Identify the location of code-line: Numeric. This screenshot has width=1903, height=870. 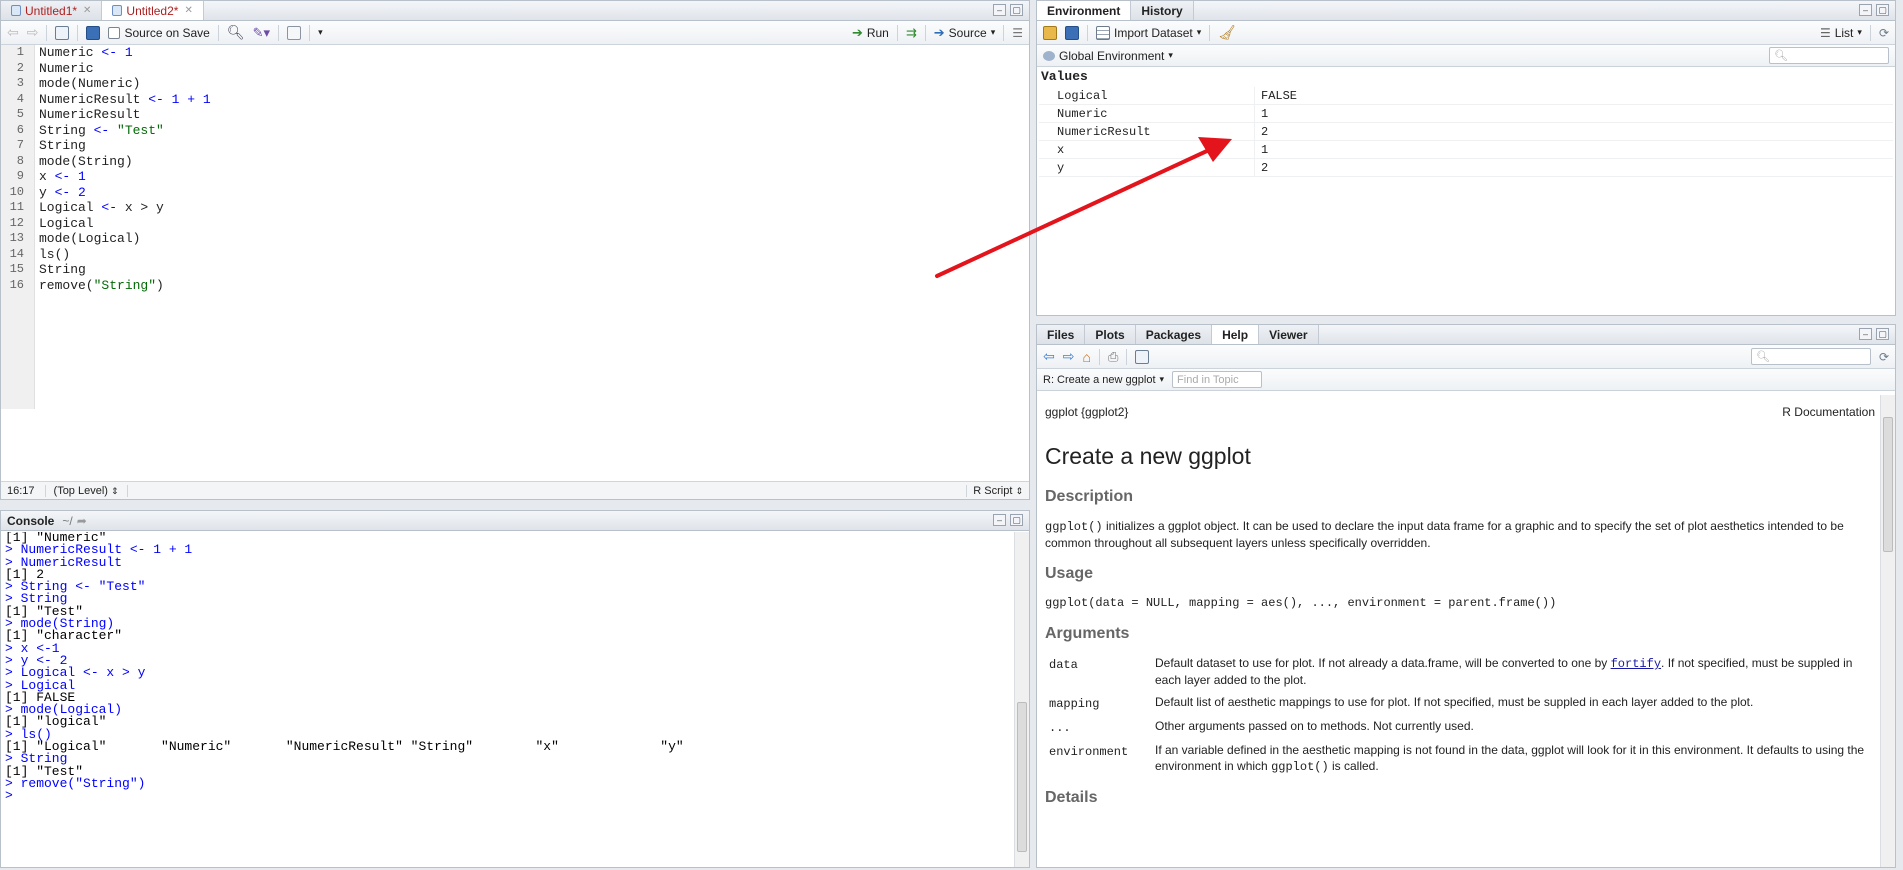
(125, 69).